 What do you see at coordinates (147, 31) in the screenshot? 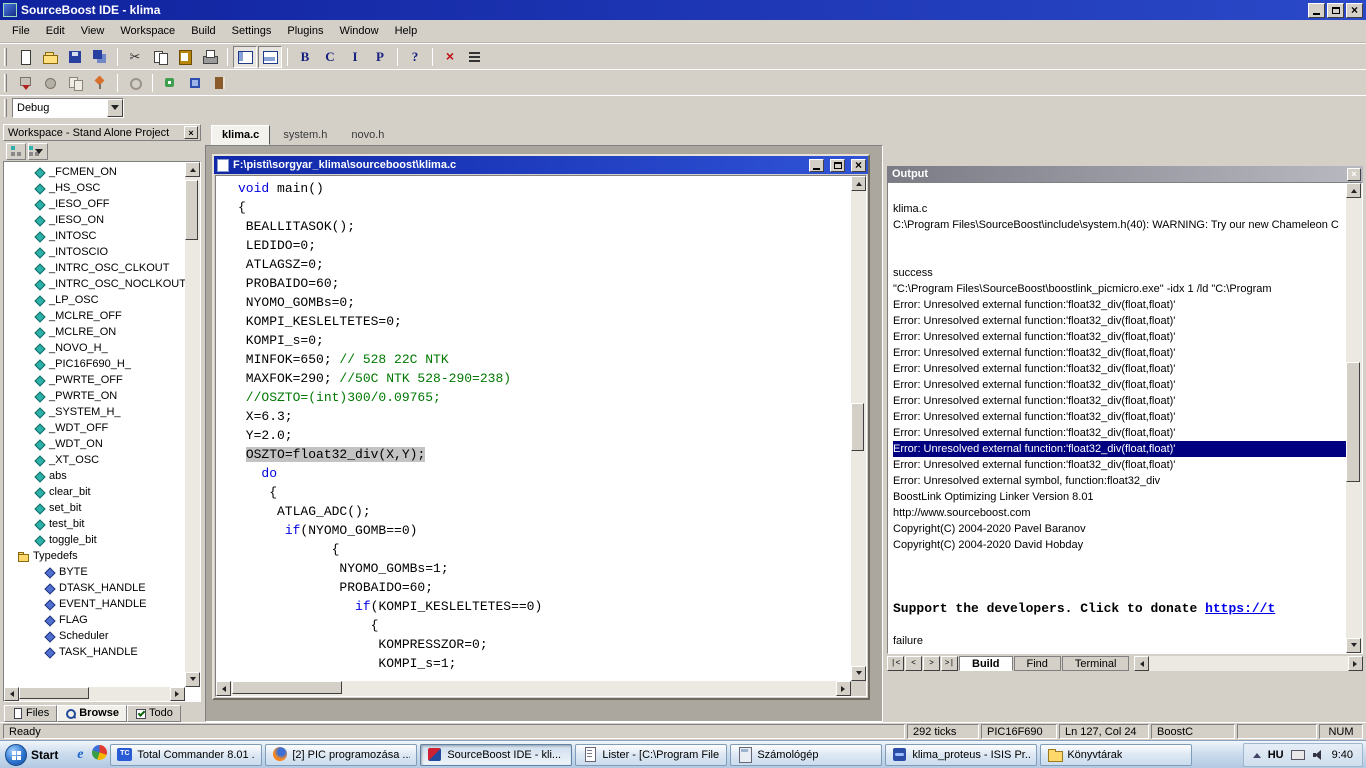
I see `menu-workspace: Workspace` at bounding box center [147, 31].